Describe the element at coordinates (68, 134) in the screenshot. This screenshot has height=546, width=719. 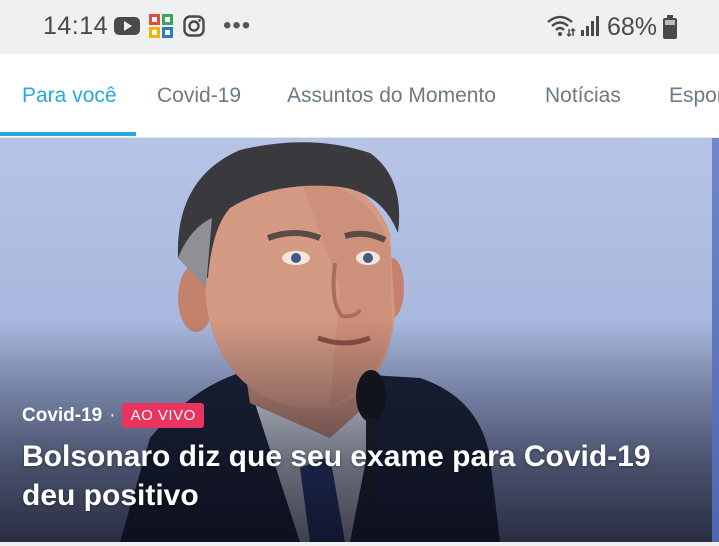
I see `active-tab-indicator` at that location.